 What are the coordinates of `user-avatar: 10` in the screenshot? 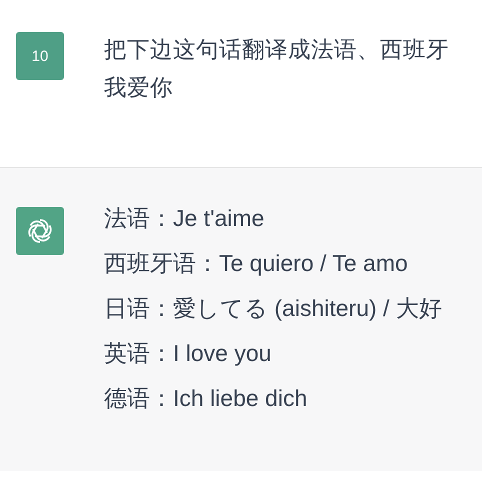 It's located at (40, 56).